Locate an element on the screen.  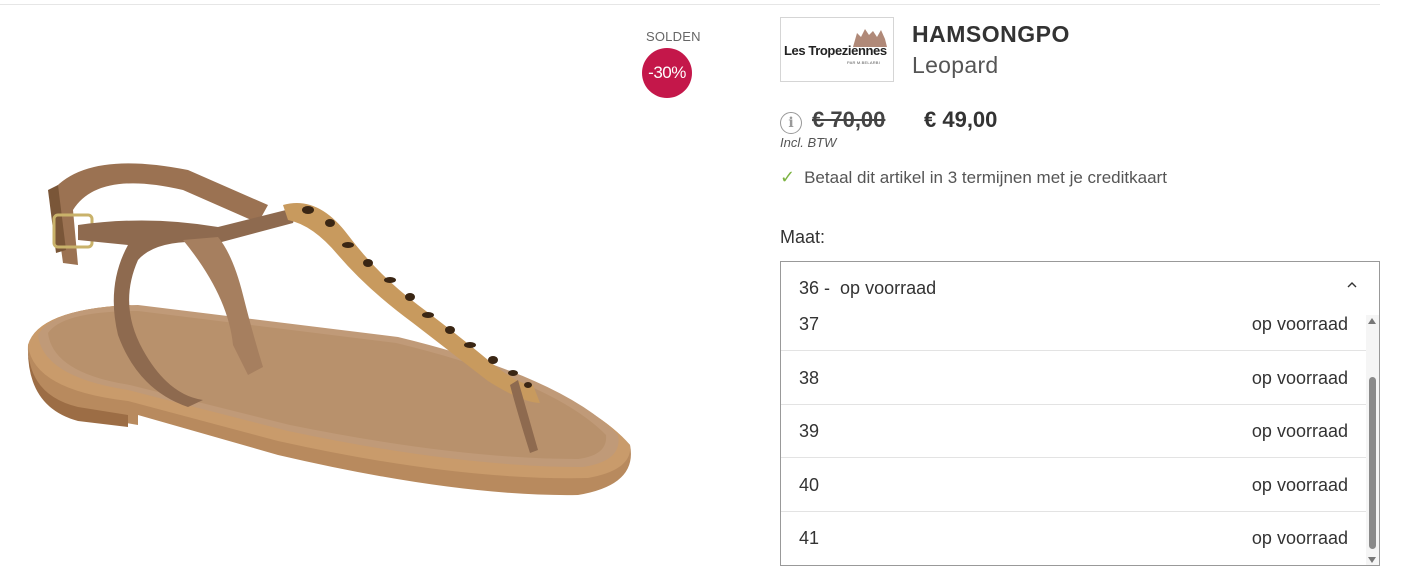
scrollbar-thumb is located at coordinates (1372, 463).